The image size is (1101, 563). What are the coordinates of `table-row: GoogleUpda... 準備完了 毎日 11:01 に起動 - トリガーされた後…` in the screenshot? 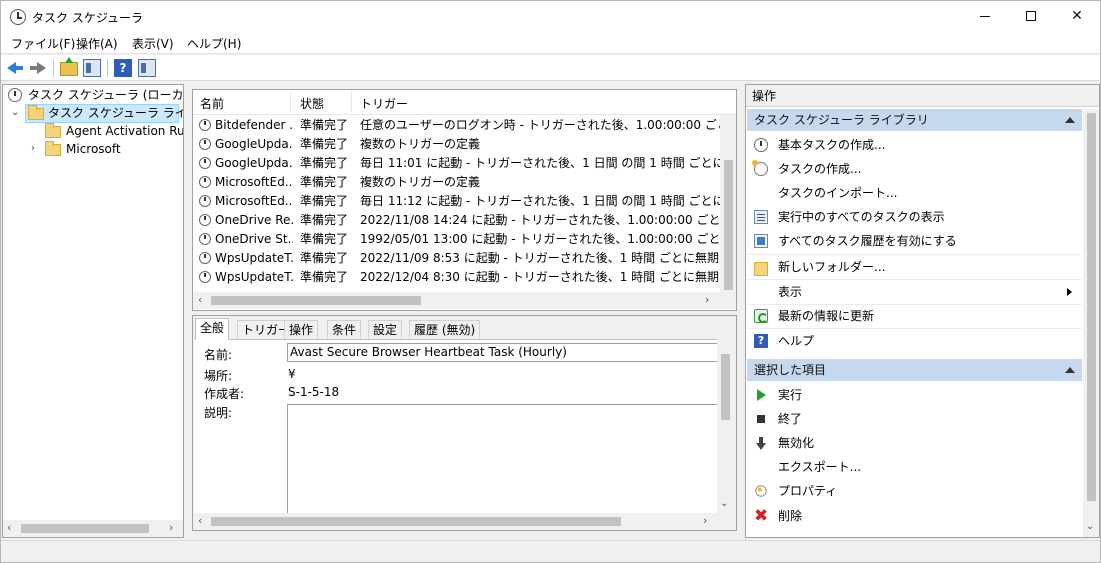 It's located at (456, 163).